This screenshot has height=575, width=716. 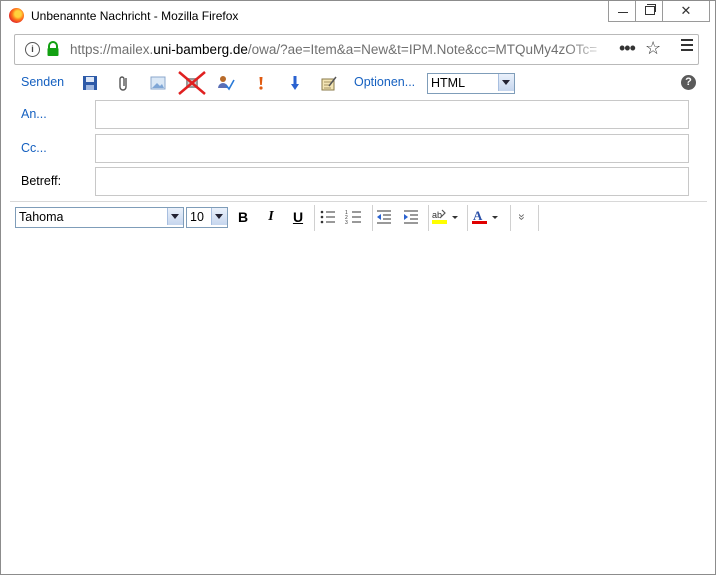 I want to click on address-book-disabled-icon, so click(x=192, y=83).